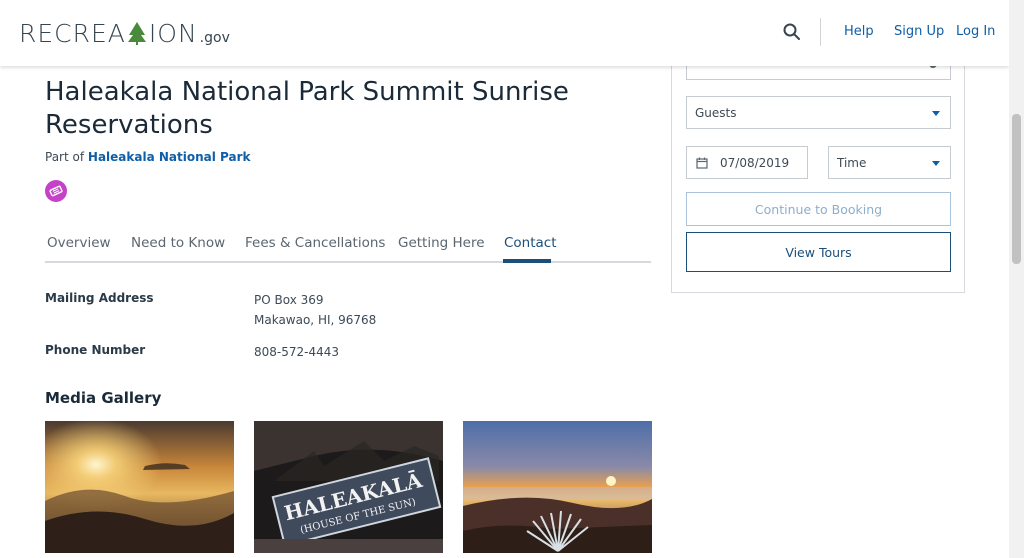  What do you see at coordinates (72, 33) in the screenshot?
I see `logo-text: RECREA` at bounding box center [72, 33].